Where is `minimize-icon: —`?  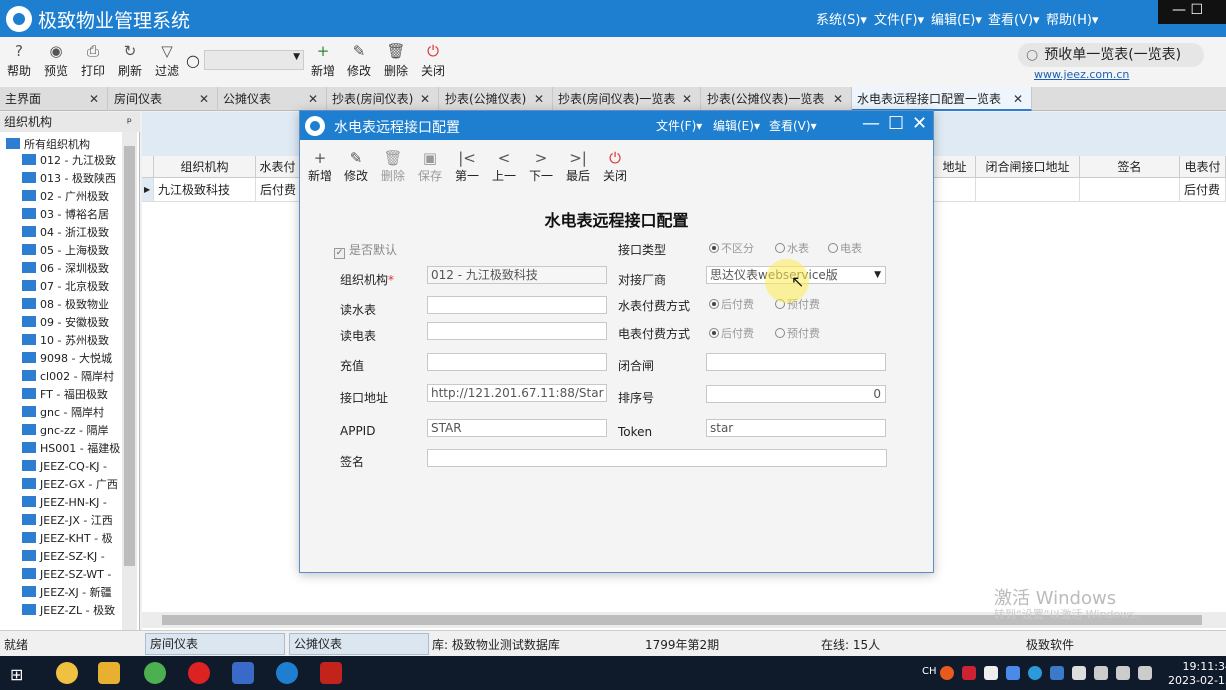
minimize-icon: — is located at coordinates (871, 123).